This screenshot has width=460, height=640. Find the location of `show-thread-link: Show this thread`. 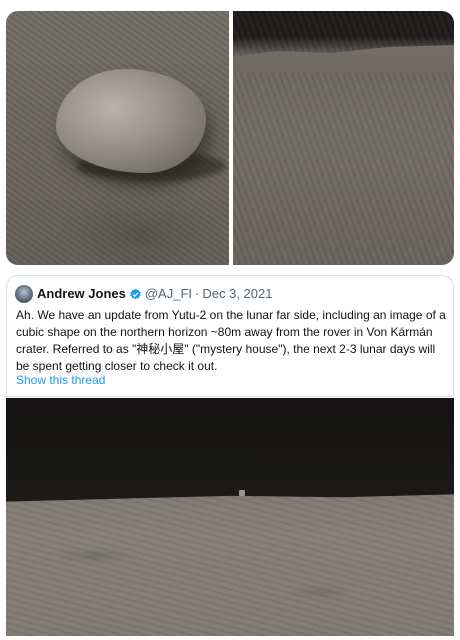

show-thread-link: Show this thread is located at coordinates (60, 380).